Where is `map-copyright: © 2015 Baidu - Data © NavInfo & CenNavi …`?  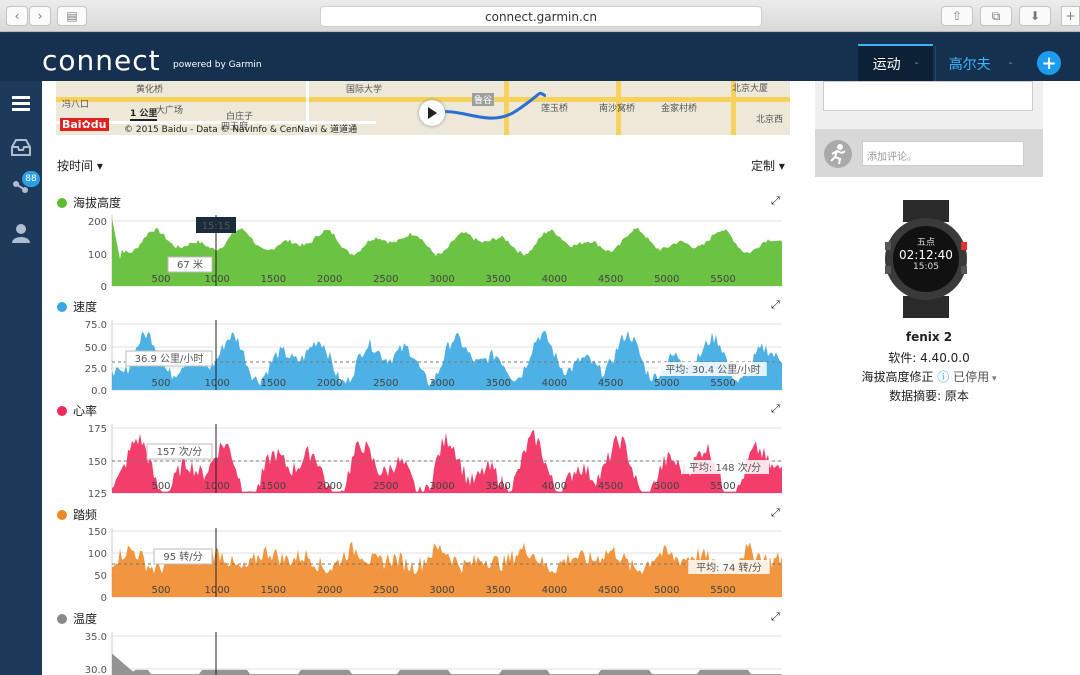
map-copyright: © 2015 Baidu - Data © NavInfo & CenNavi … is located at coordinates (241, 130).